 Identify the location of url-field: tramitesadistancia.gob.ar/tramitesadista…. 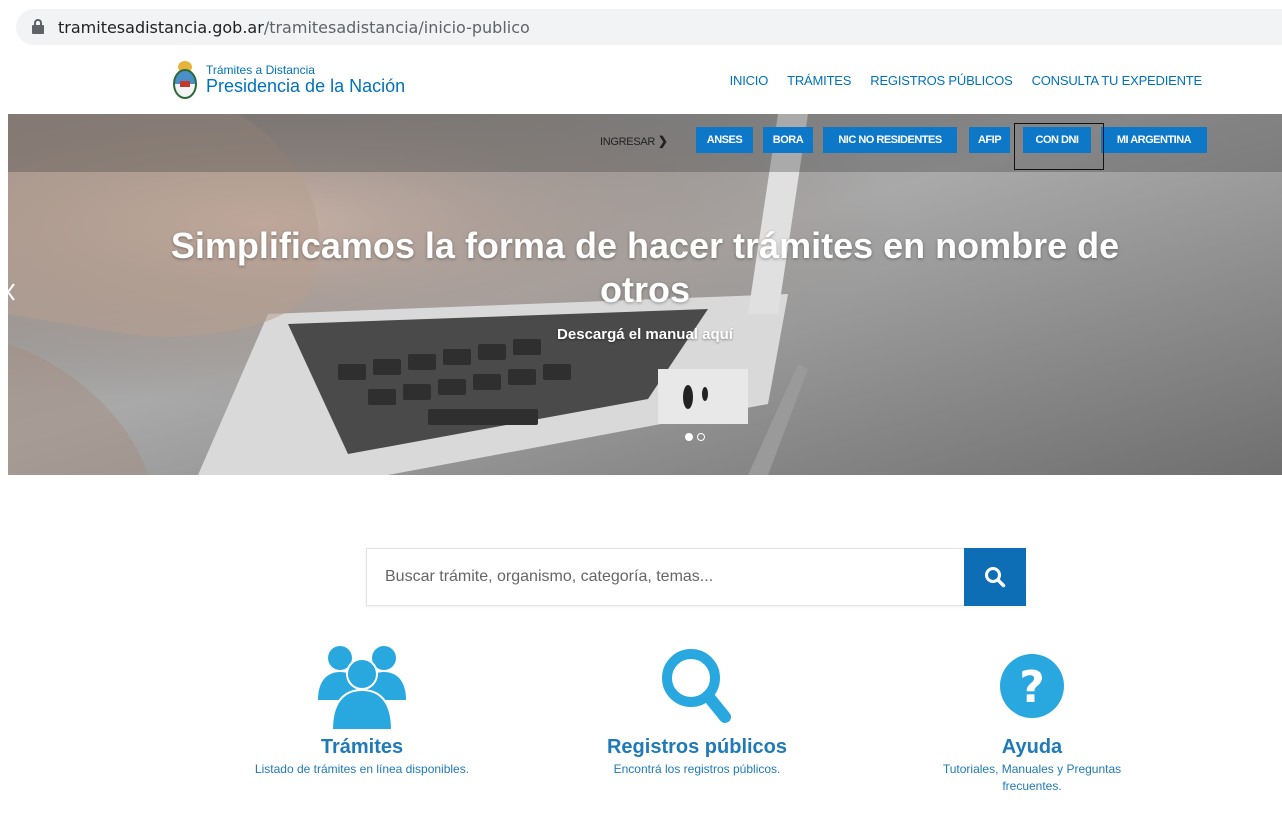
(649, 27).